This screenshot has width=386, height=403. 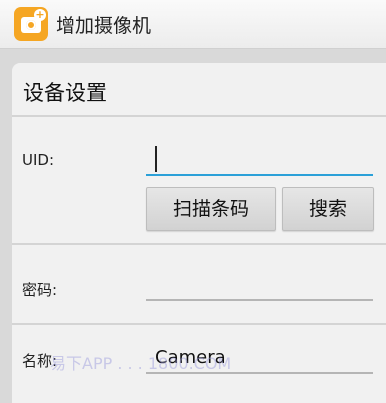 I want to click on search-button: 搜索, so click(x=328, y=209).